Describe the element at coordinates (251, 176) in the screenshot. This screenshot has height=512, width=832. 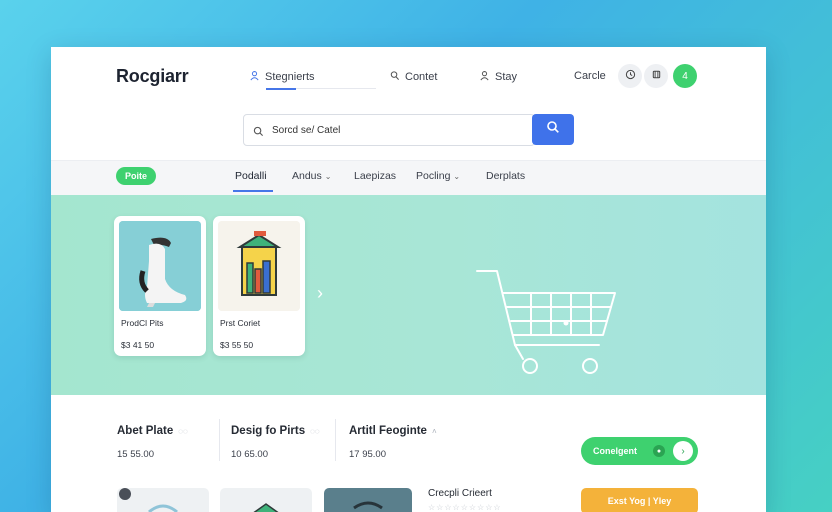
I see `category-podalli: Podalli` at that location.